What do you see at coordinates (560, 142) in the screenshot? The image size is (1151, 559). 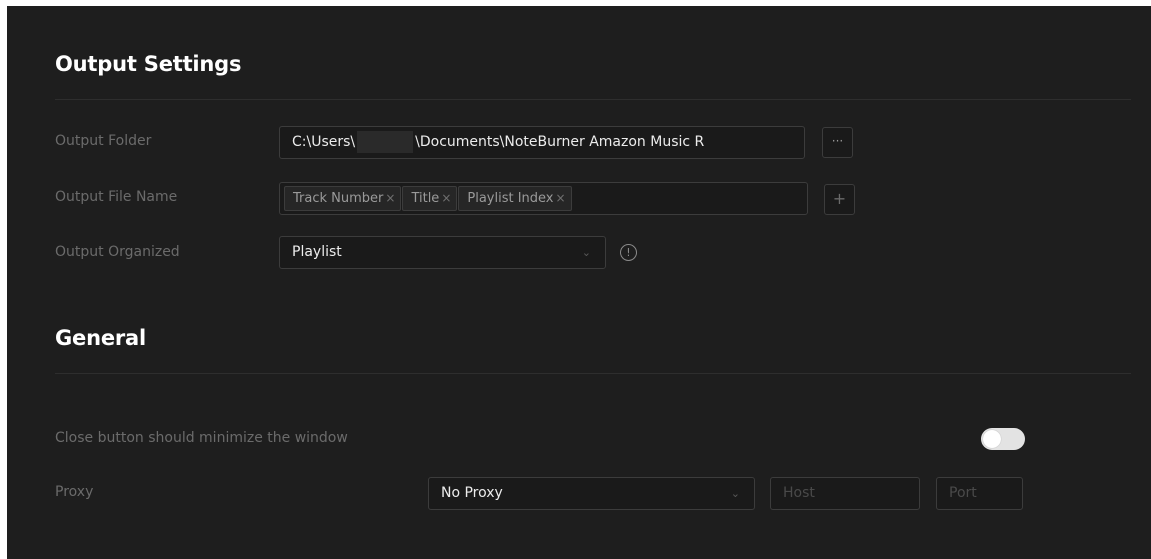 I see `output-folder-path-end: \Documents\NoteBurner Amazon Music R` at bounding box center [560, 142].